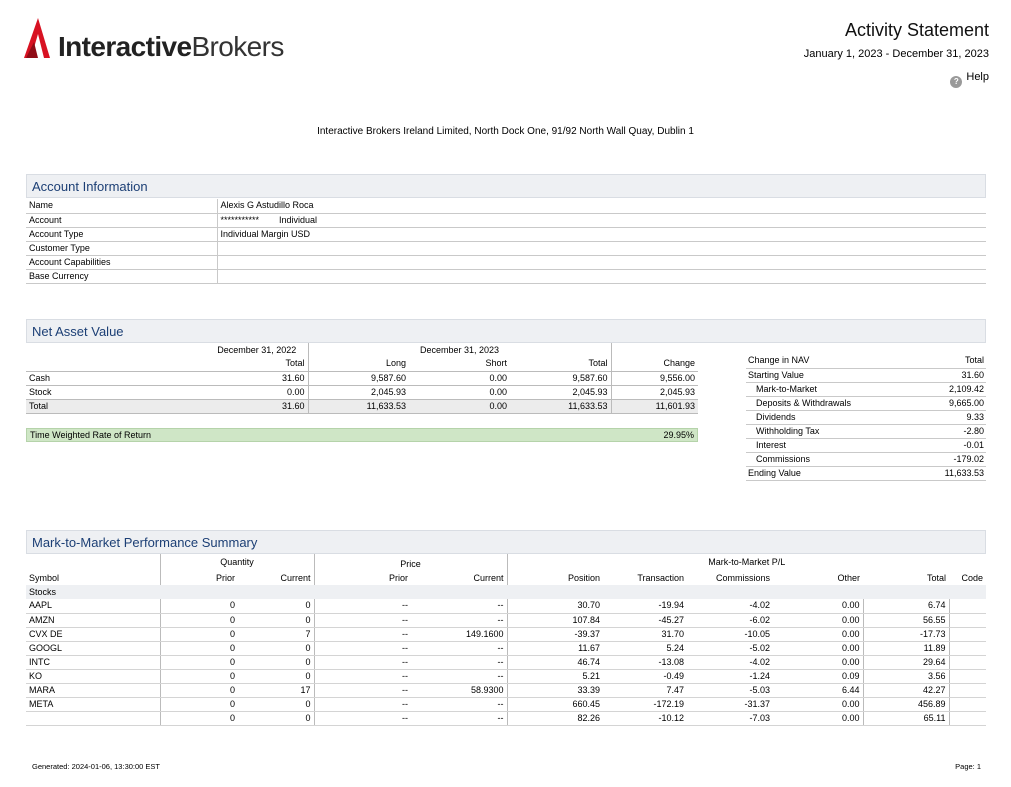 This screenshot has width=1011, height=787. What do you see at coordinates (506, 234) in the screenshot?
I see `account-info-row: Account Type Individual Margin USD` at bounding box center [506, 234].